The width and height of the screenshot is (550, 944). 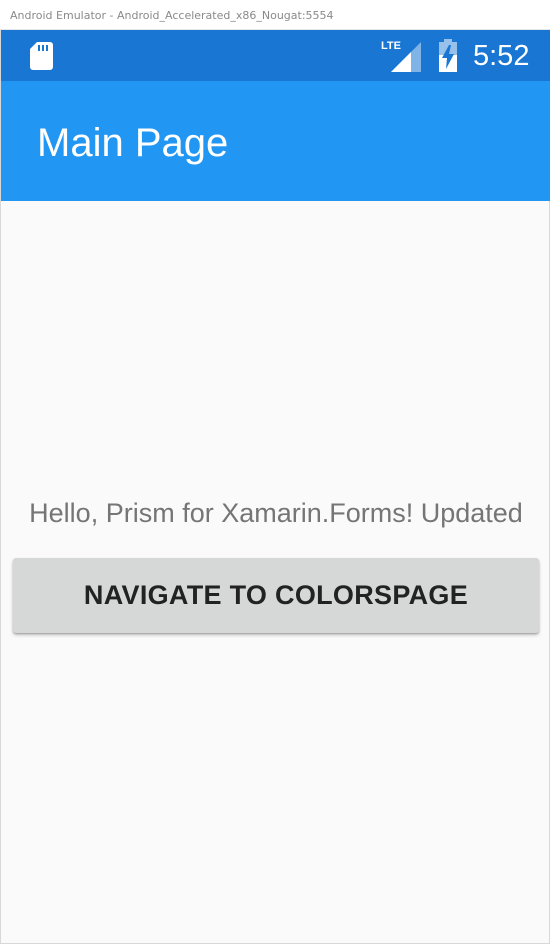 What do you see at coordinates (401, 56) in the screenshot?
I see `lte-signal-icon: LTE` at bounding box center [401, 56].